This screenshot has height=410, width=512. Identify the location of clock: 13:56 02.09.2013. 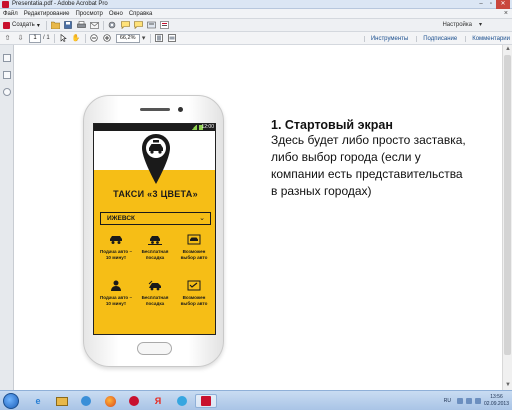
(496, 401).